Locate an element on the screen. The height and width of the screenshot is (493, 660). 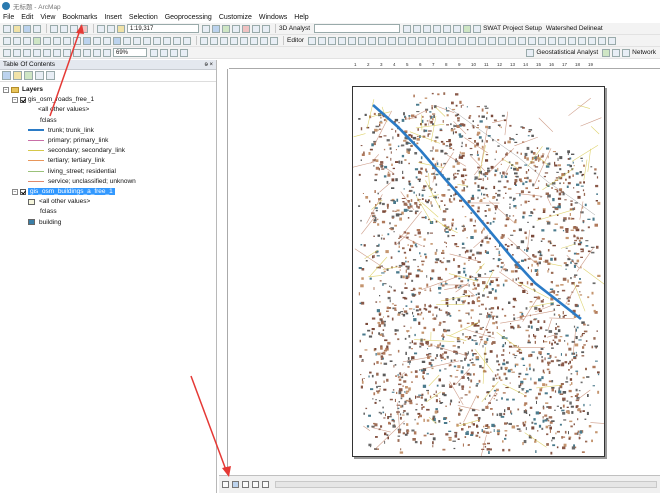
layer-visibility-checkbox is located at coordinates (23, 191).